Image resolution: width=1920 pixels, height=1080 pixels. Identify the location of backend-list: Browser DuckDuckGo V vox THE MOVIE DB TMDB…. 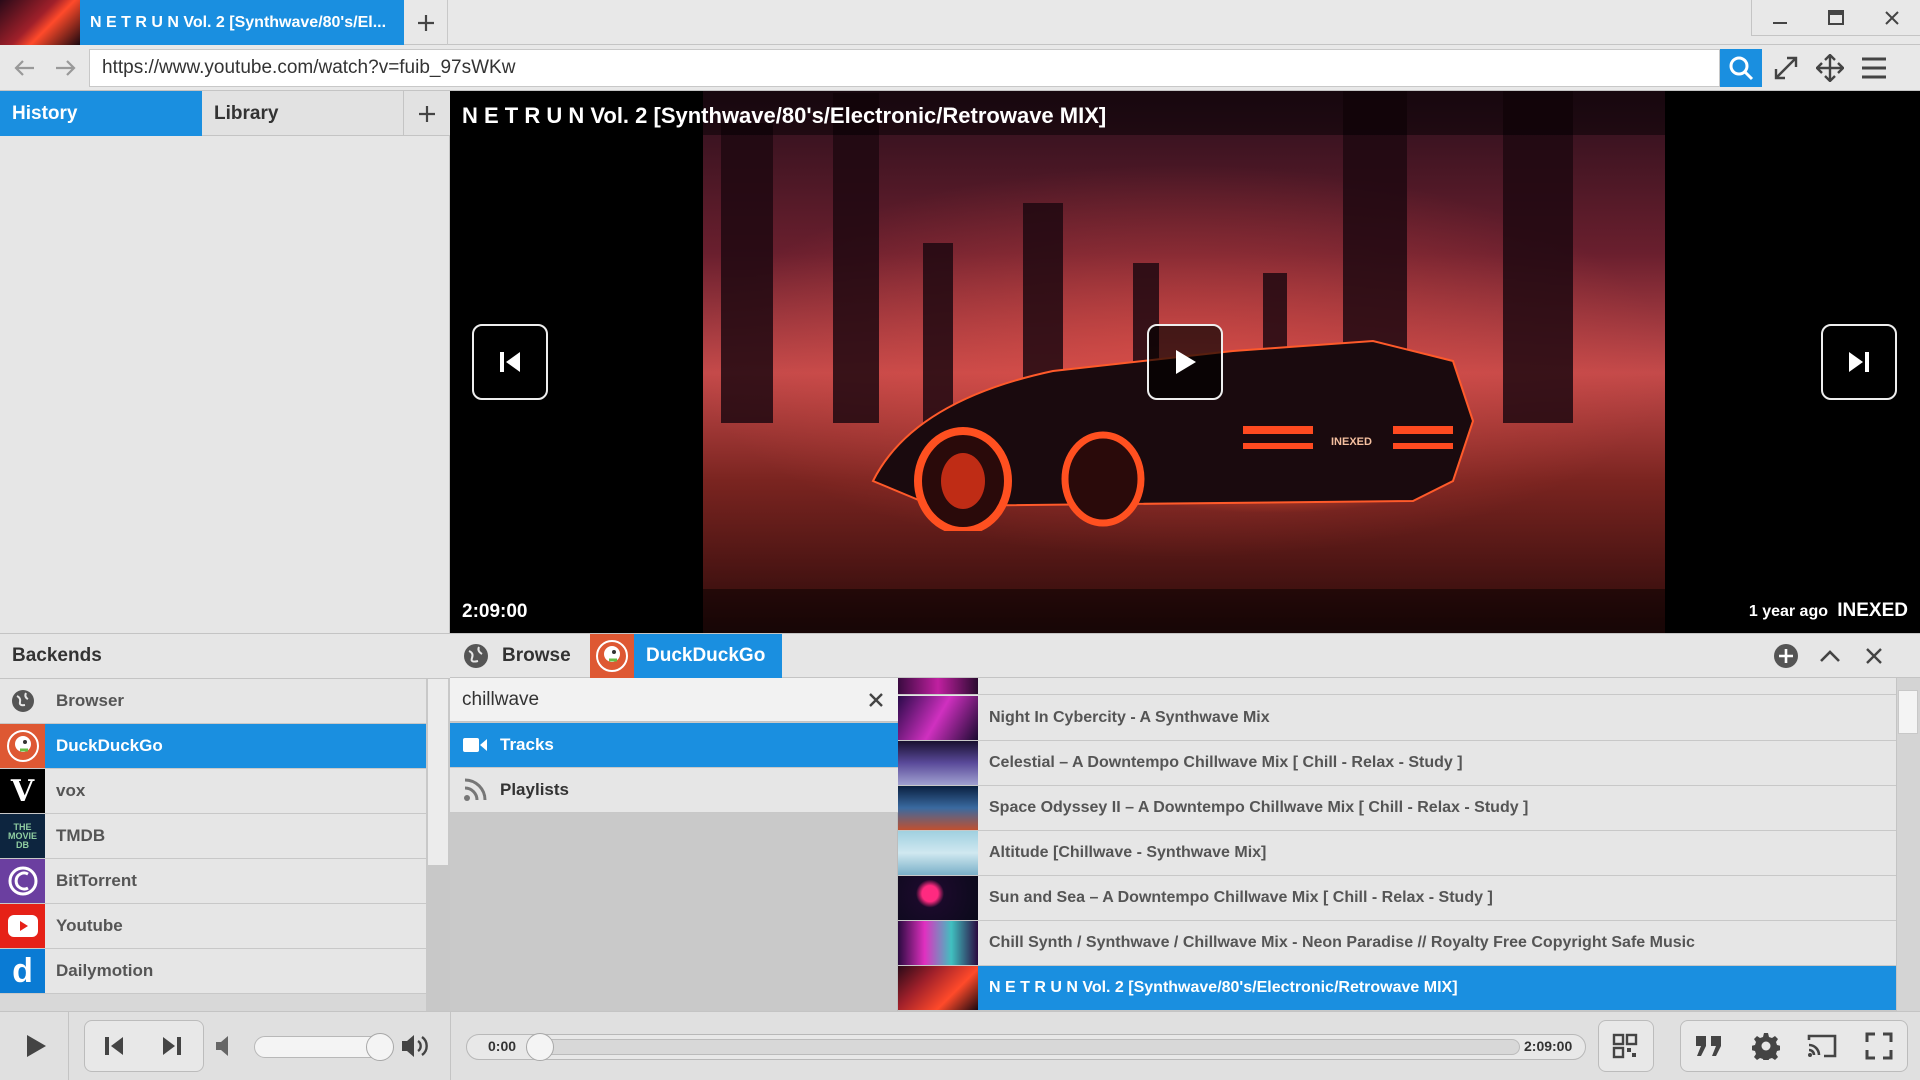
(213, 836).